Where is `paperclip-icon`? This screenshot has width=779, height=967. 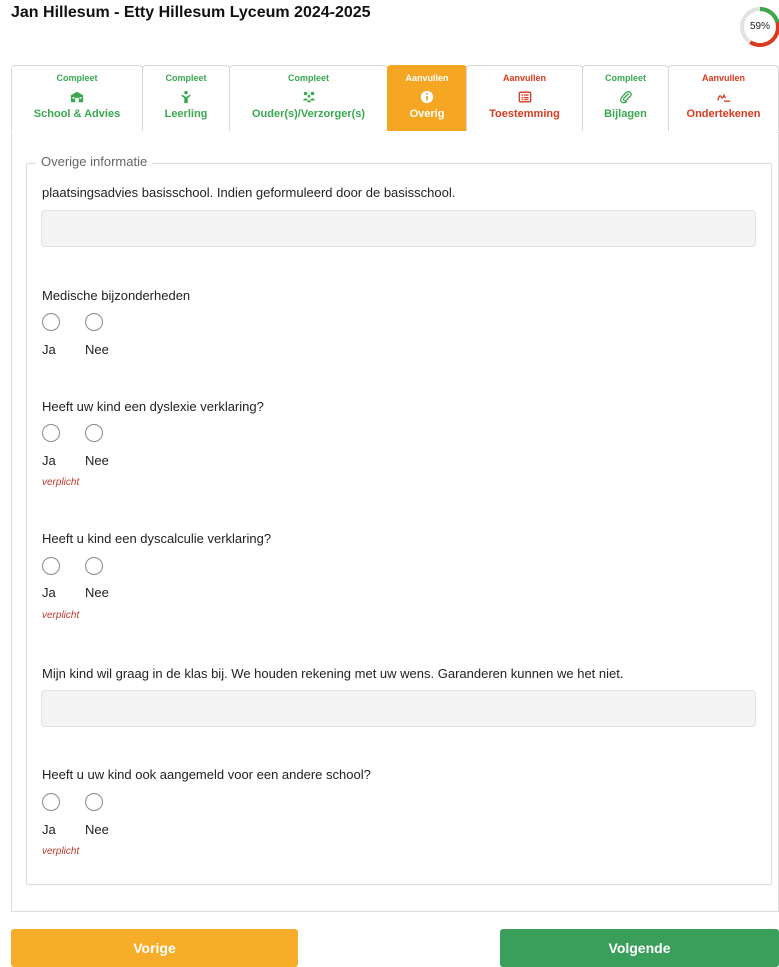
paperclip-icon is located at coordinates (625, 97).